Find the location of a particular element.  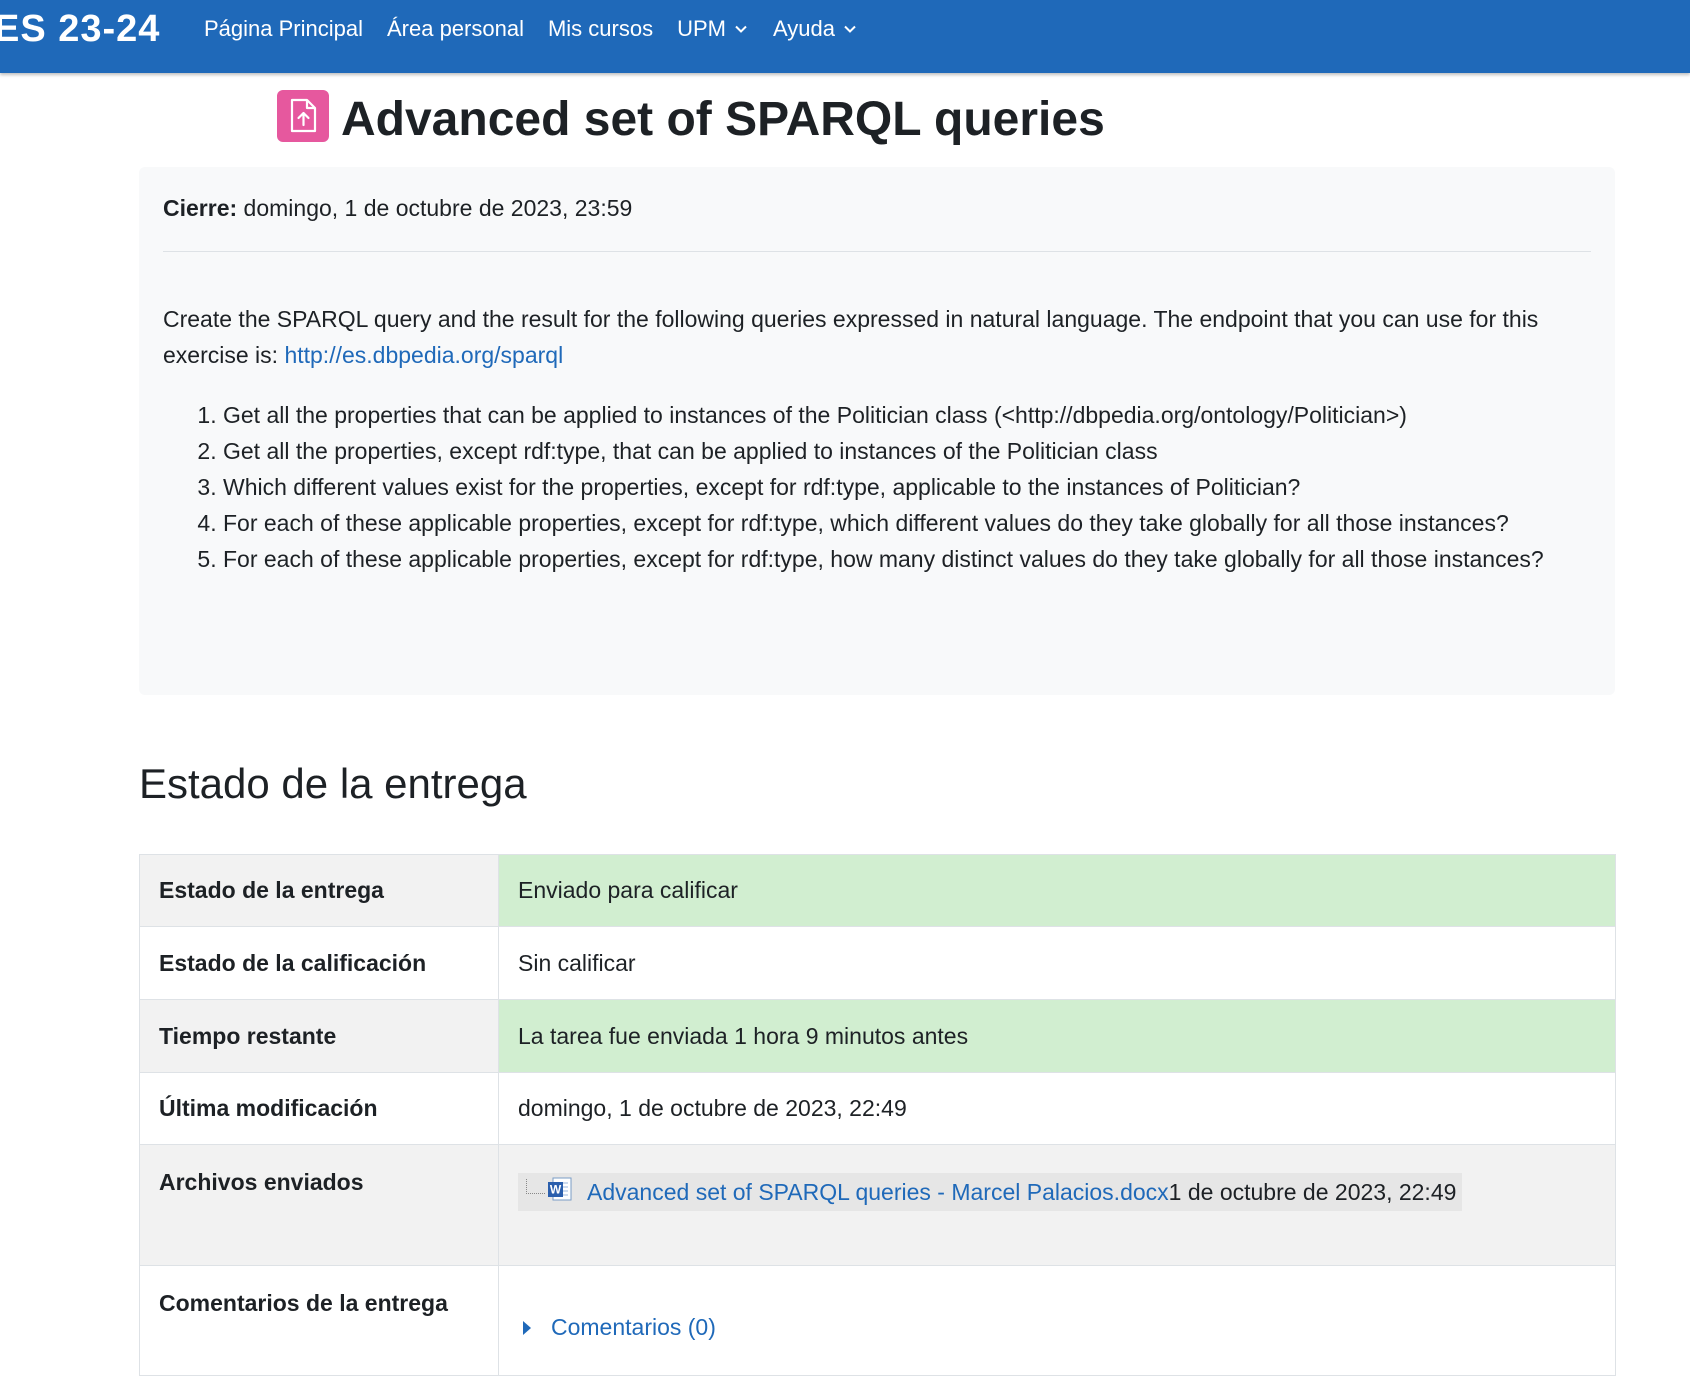

site-brand: ES 23-24 is located at coordinates (80, 29).